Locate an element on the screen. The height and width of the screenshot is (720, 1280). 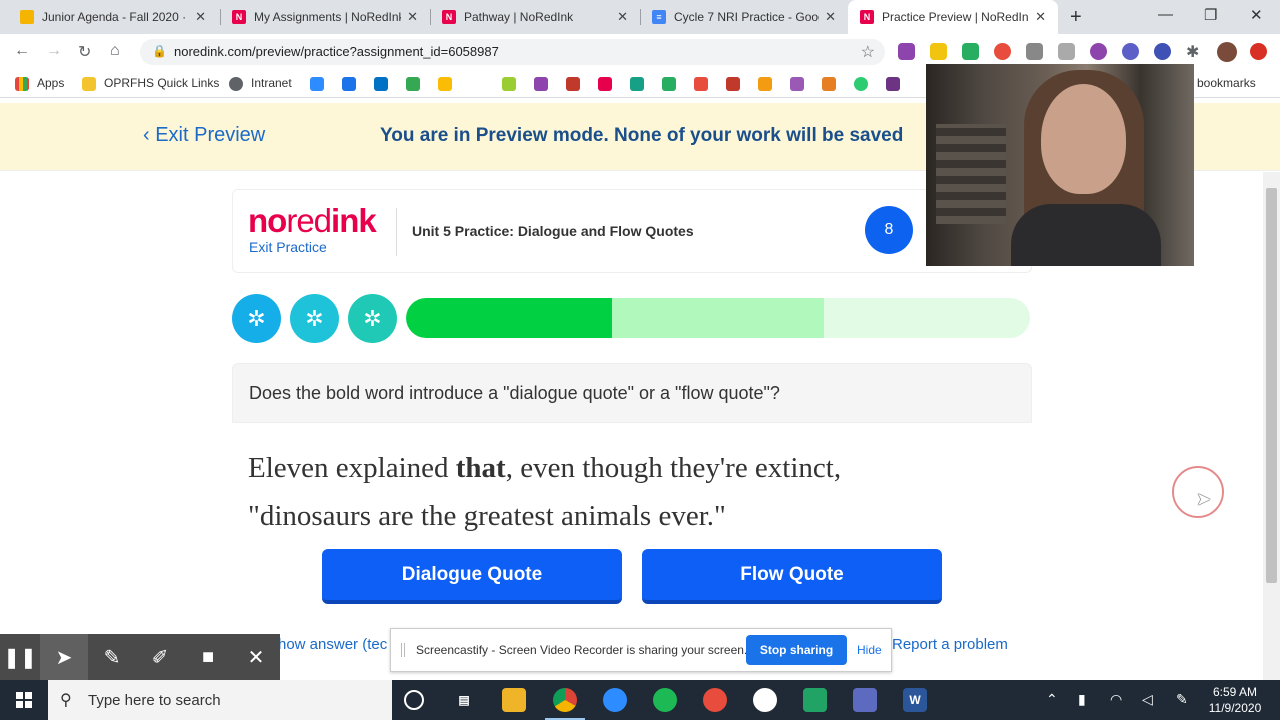
window-close-icon: ✕ is located at coordinates (1256, 15).